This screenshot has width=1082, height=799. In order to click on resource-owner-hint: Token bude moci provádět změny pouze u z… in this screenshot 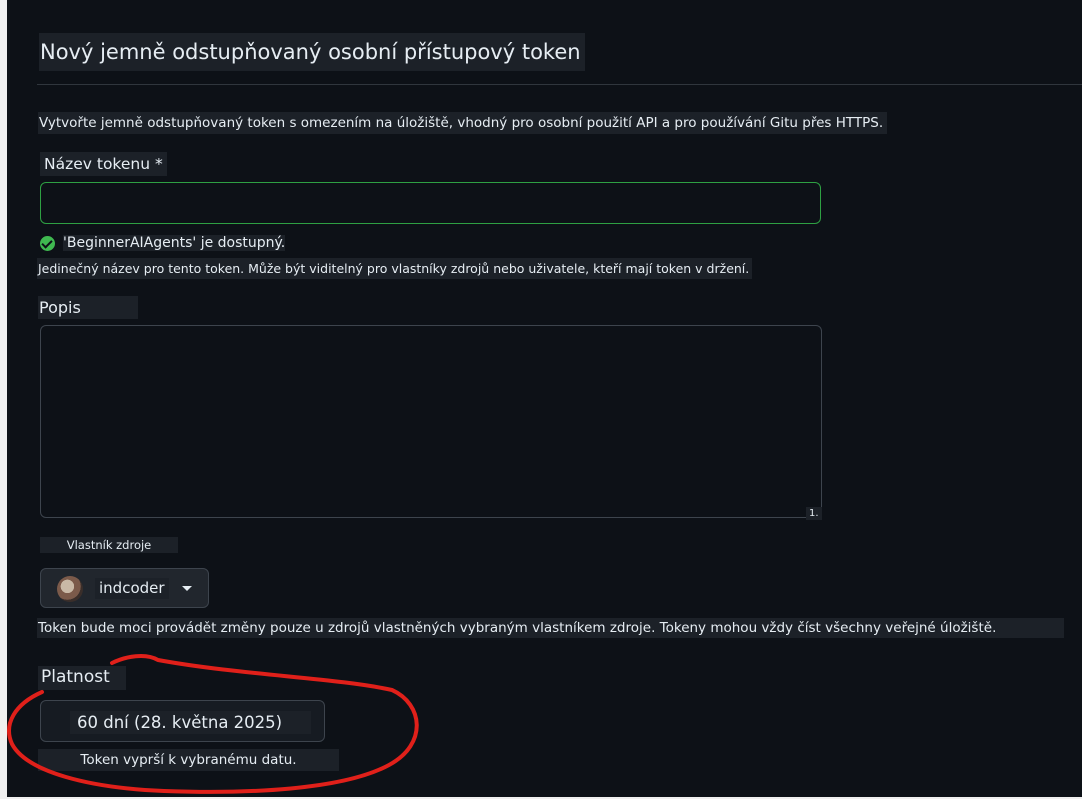, I will do `click(550, 628)`.